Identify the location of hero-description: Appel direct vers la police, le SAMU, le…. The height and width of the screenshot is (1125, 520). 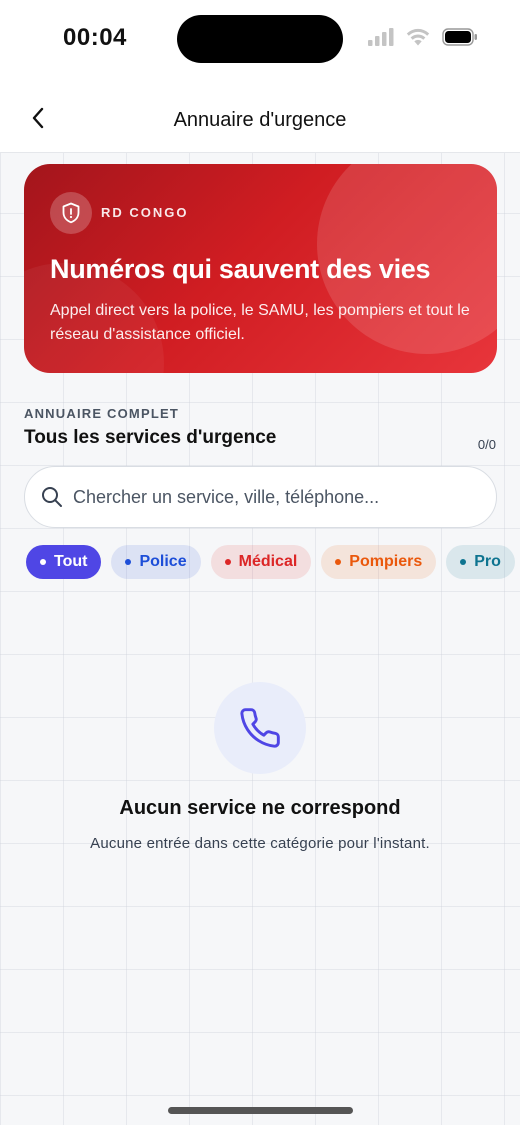
(260, 322).